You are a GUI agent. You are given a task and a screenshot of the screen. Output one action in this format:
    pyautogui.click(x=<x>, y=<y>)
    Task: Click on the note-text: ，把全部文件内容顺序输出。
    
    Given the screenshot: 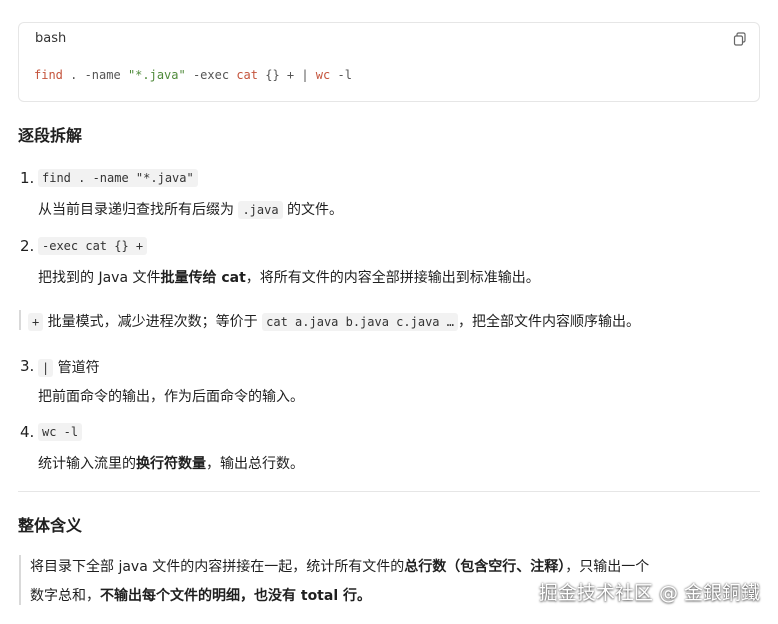 What is the action you would take?
    pyautogui.click(x=548, y=322)
    